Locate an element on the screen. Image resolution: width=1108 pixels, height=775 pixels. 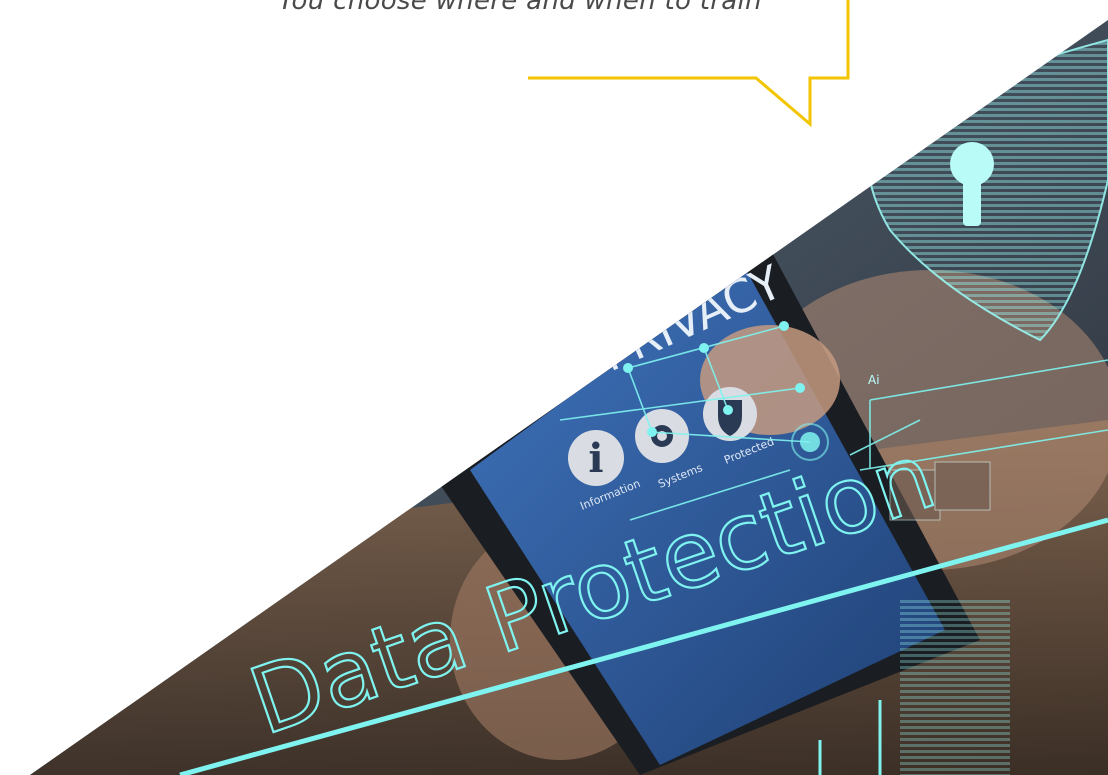
hud-small-label: Ai is located at coordinates (874, 380).